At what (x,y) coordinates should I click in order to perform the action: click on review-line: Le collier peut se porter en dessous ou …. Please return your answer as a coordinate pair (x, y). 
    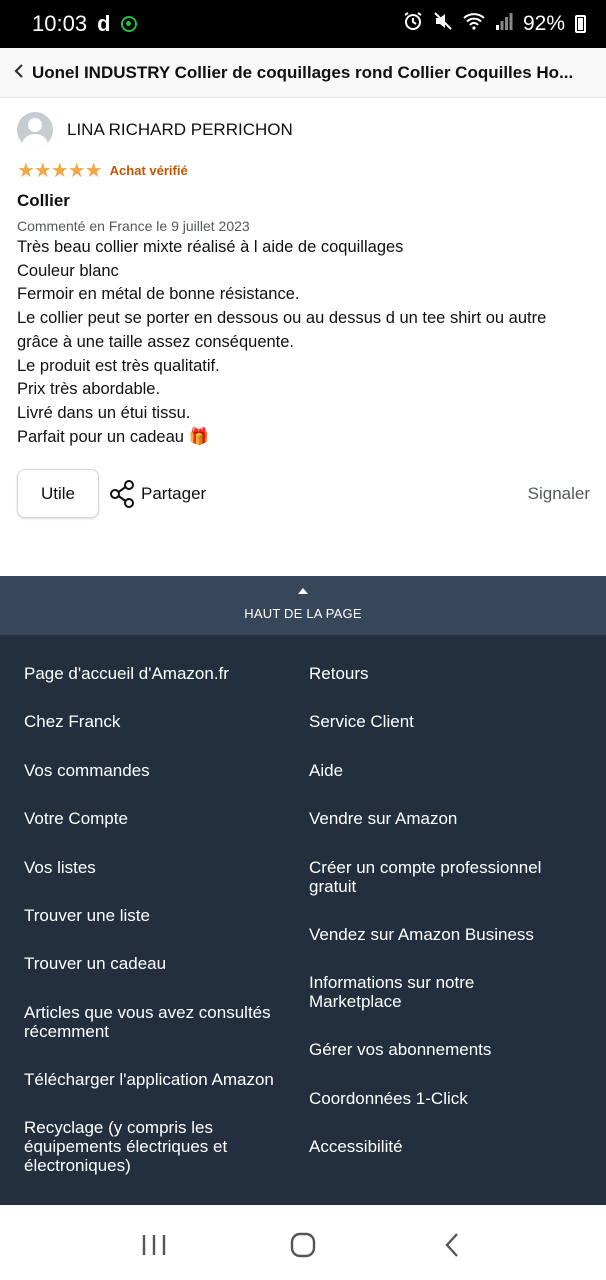
    Looking at the image, I should click on (282, 318).